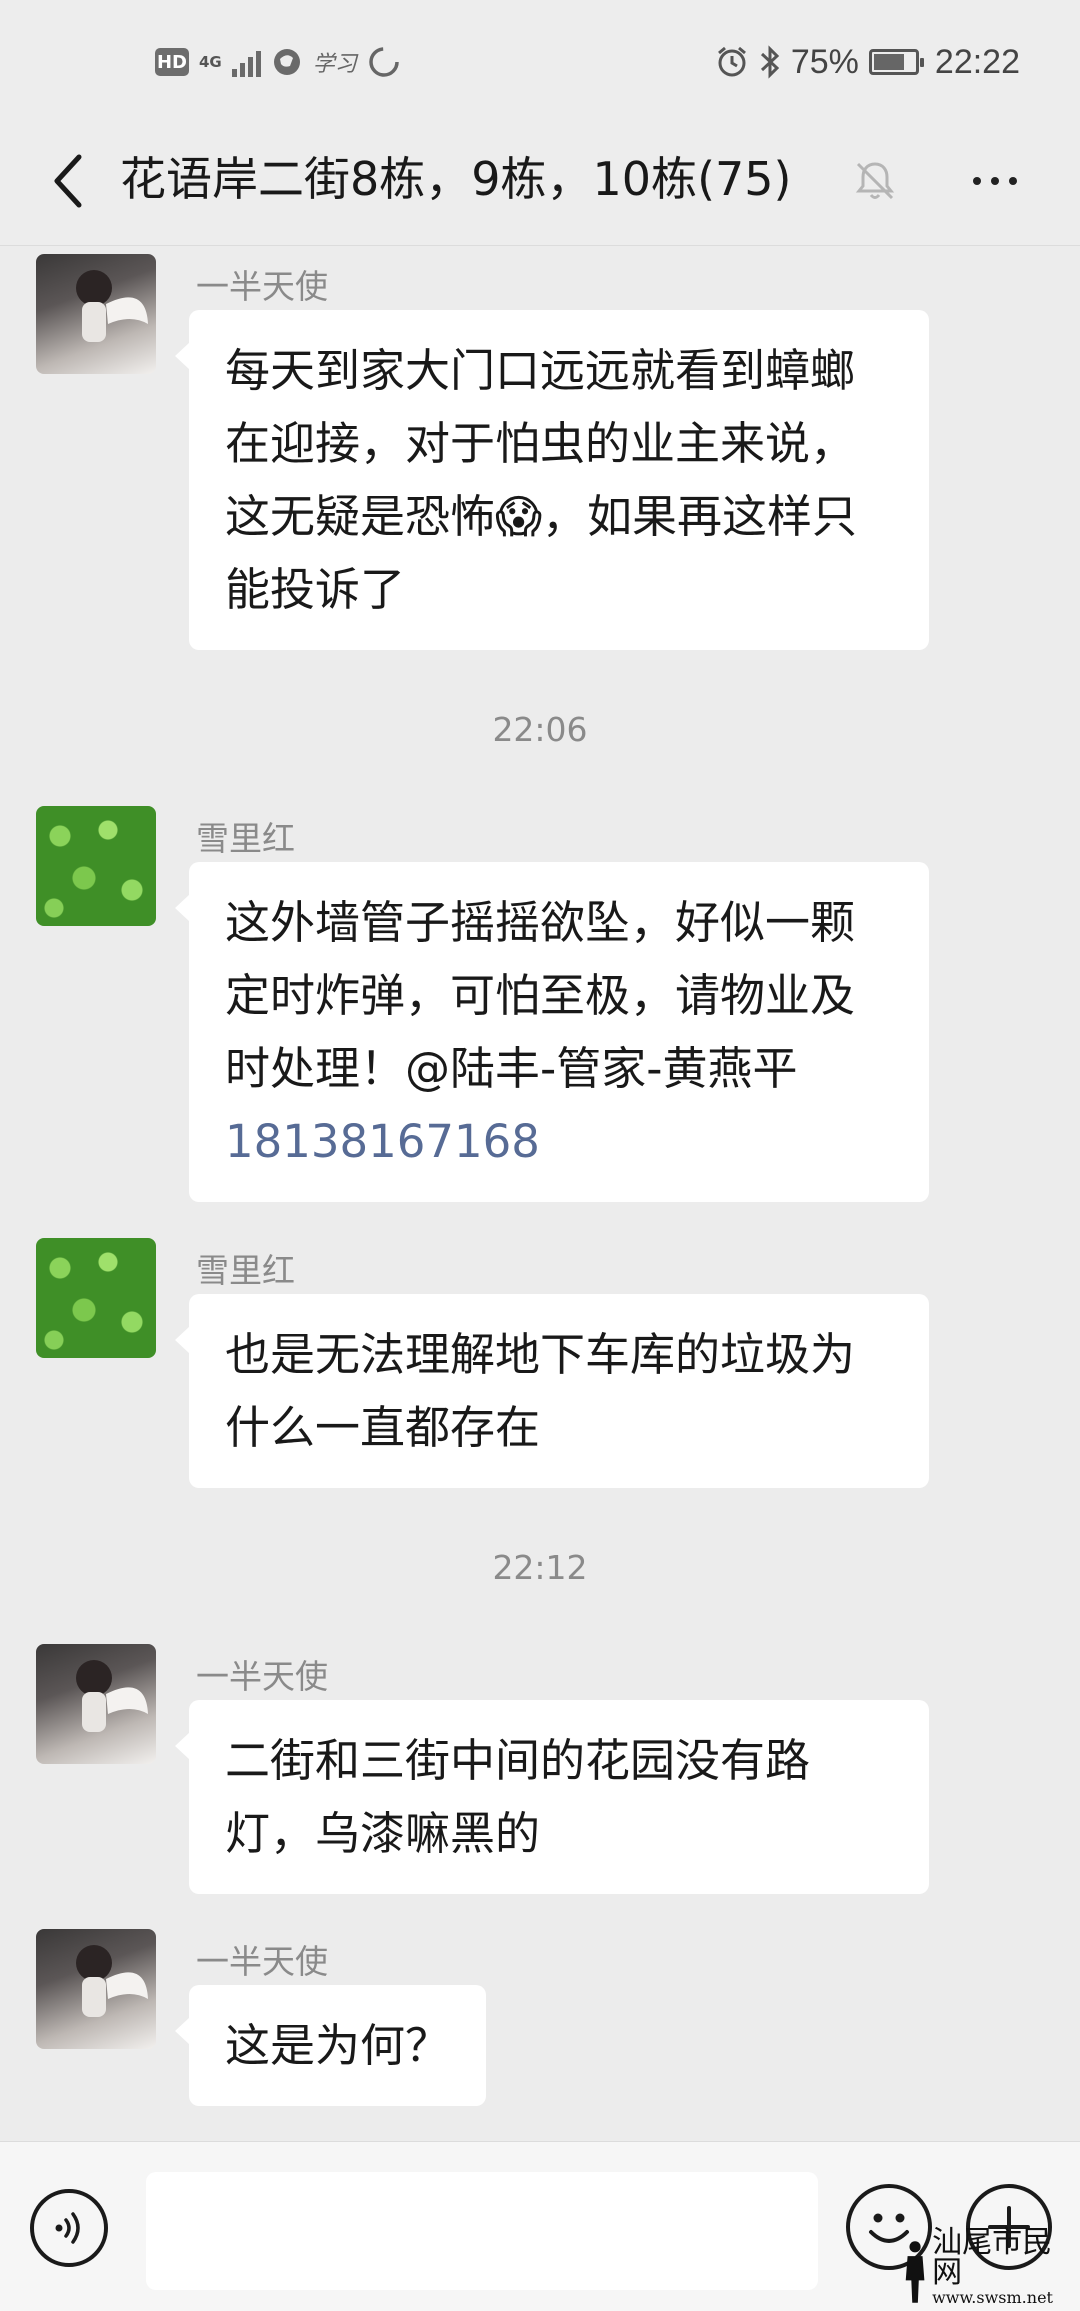 This screenshot has width=1080, height=2311. Describe the element at coordinates (995, 181) in the screenshot. I see `more-button` at that location.